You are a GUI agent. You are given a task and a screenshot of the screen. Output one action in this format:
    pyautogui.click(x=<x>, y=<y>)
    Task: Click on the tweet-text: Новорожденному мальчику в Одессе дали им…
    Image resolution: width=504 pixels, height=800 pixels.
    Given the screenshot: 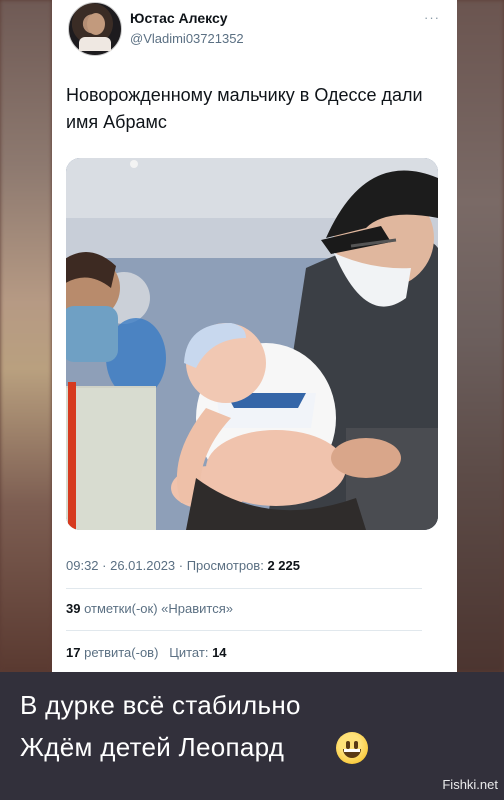 What is the action you would take?
    pyautogui.click(x=244, y=108)
    